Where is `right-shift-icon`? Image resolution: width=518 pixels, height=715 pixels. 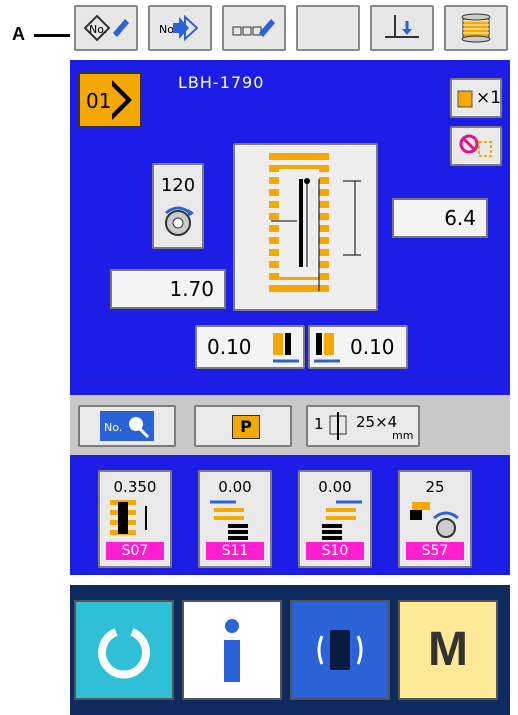 right-shift-icon is located at coordinates (342, 520).